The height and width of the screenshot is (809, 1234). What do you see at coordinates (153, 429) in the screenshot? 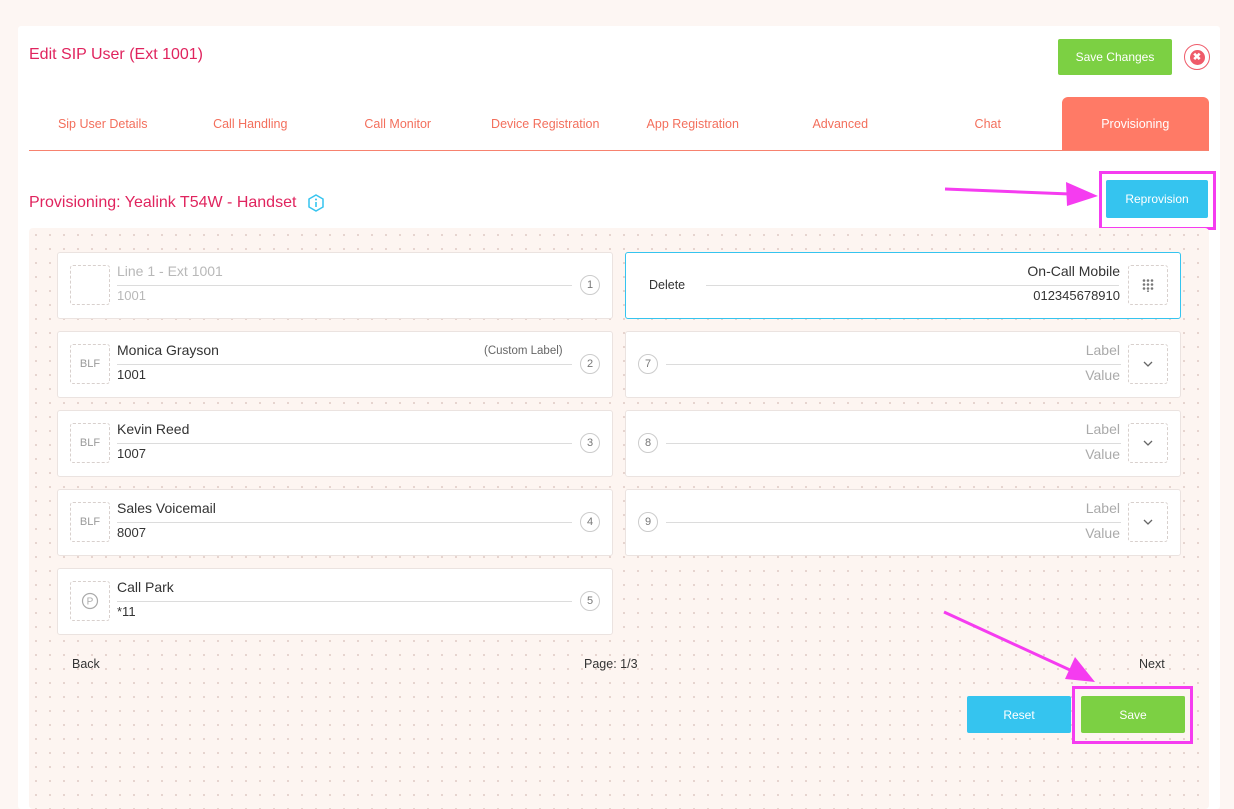
I see `key-label: Kevin Reed` at bounding box center [153, 429].